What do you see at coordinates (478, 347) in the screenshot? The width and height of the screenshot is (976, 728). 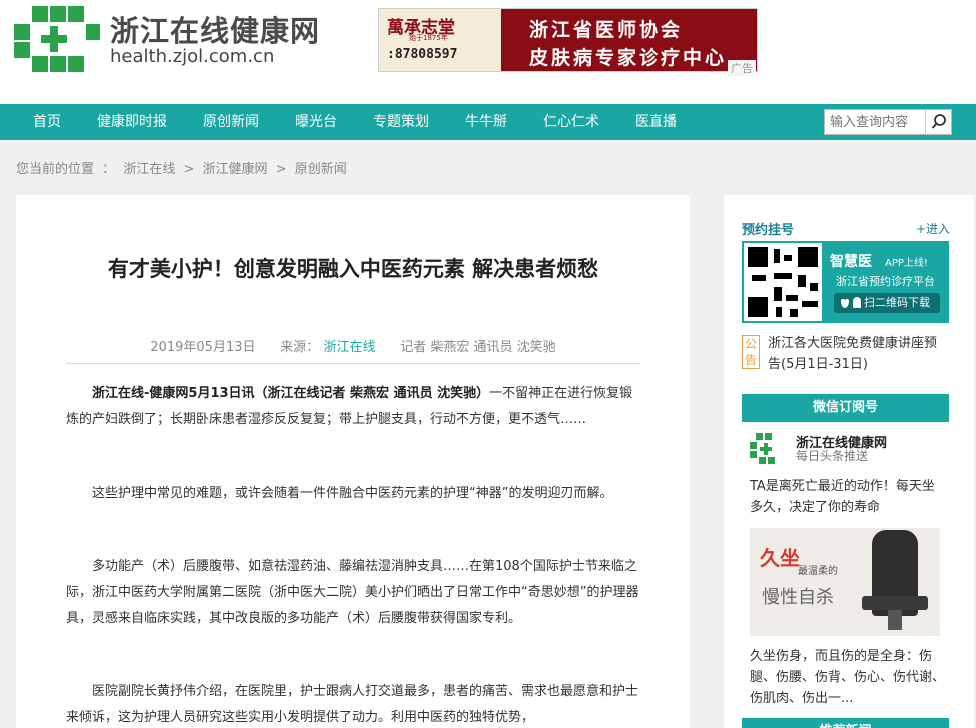 I see `article-authors: 记者 柴燕宏 通讯员 沈笑驰` at bounding box center [478, 347].